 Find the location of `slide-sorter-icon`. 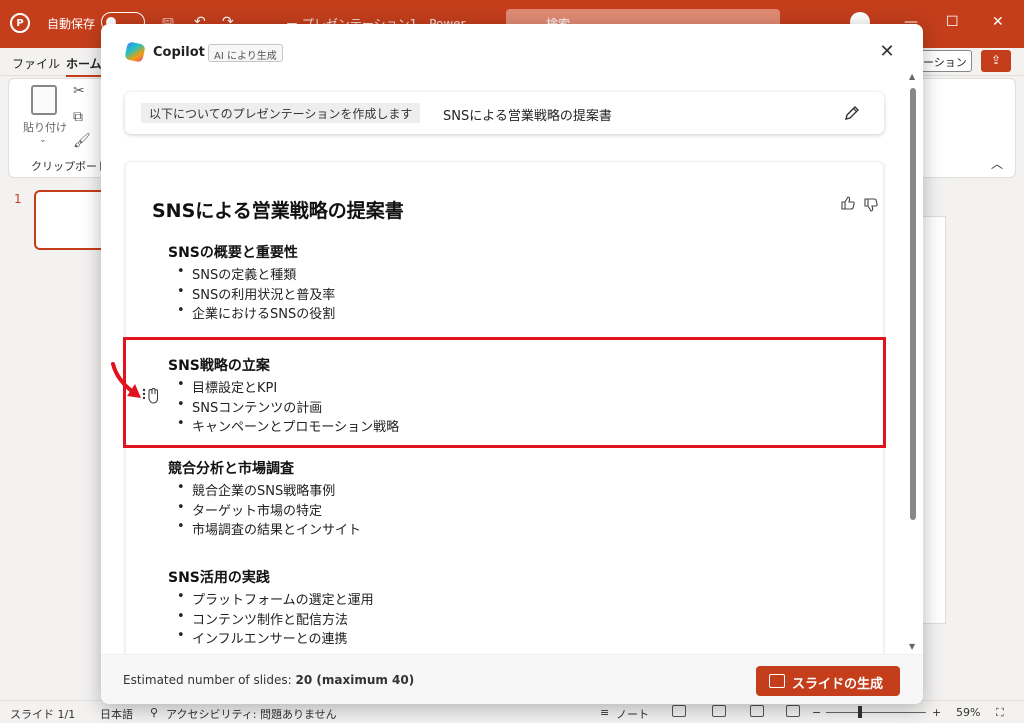

slide-sorter-icon is located at coordinates (719, 711).